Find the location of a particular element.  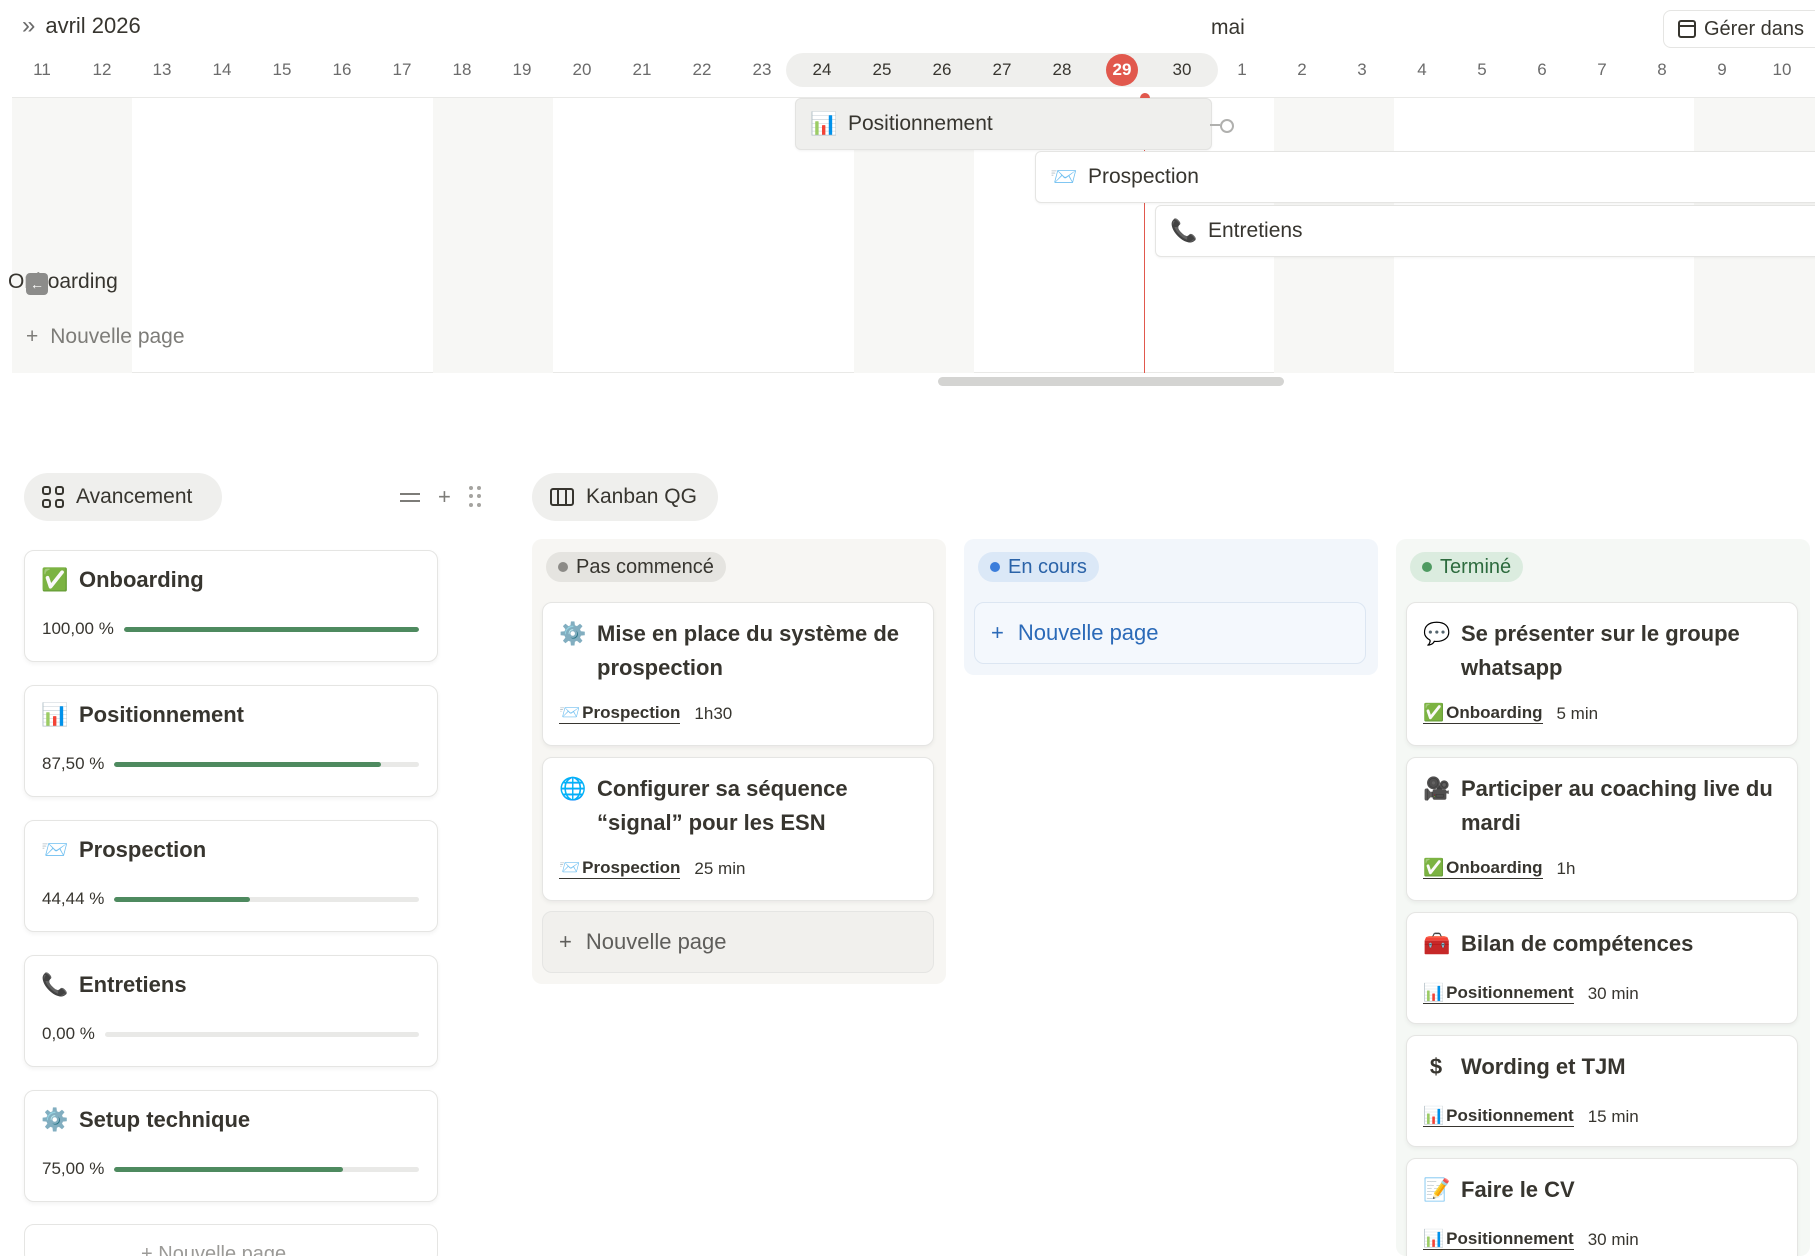

horizontal-scrollbar is located at coordinates (1111, 381).